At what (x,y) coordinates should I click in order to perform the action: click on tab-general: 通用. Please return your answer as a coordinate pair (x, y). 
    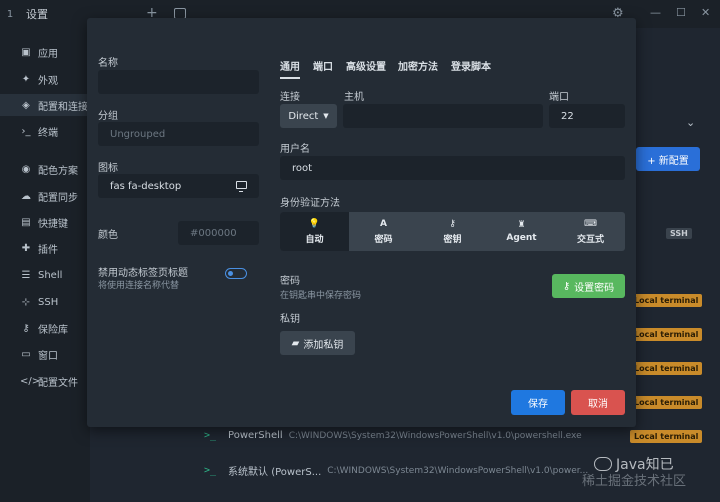
    Looking at the image, I should click on (290, 68).